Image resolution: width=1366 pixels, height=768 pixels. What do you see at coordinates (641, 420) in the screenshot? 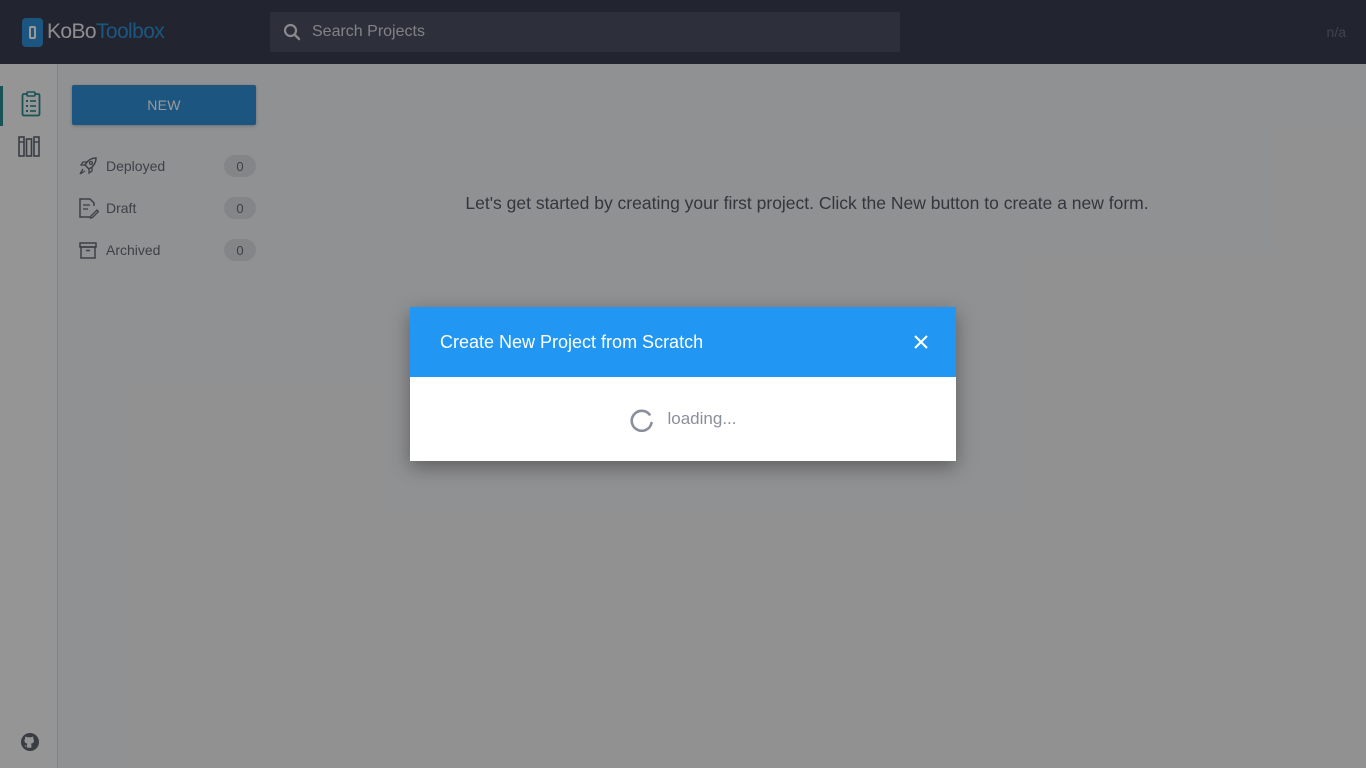
I see `spinner-icon` at bounding box center [641, 420].